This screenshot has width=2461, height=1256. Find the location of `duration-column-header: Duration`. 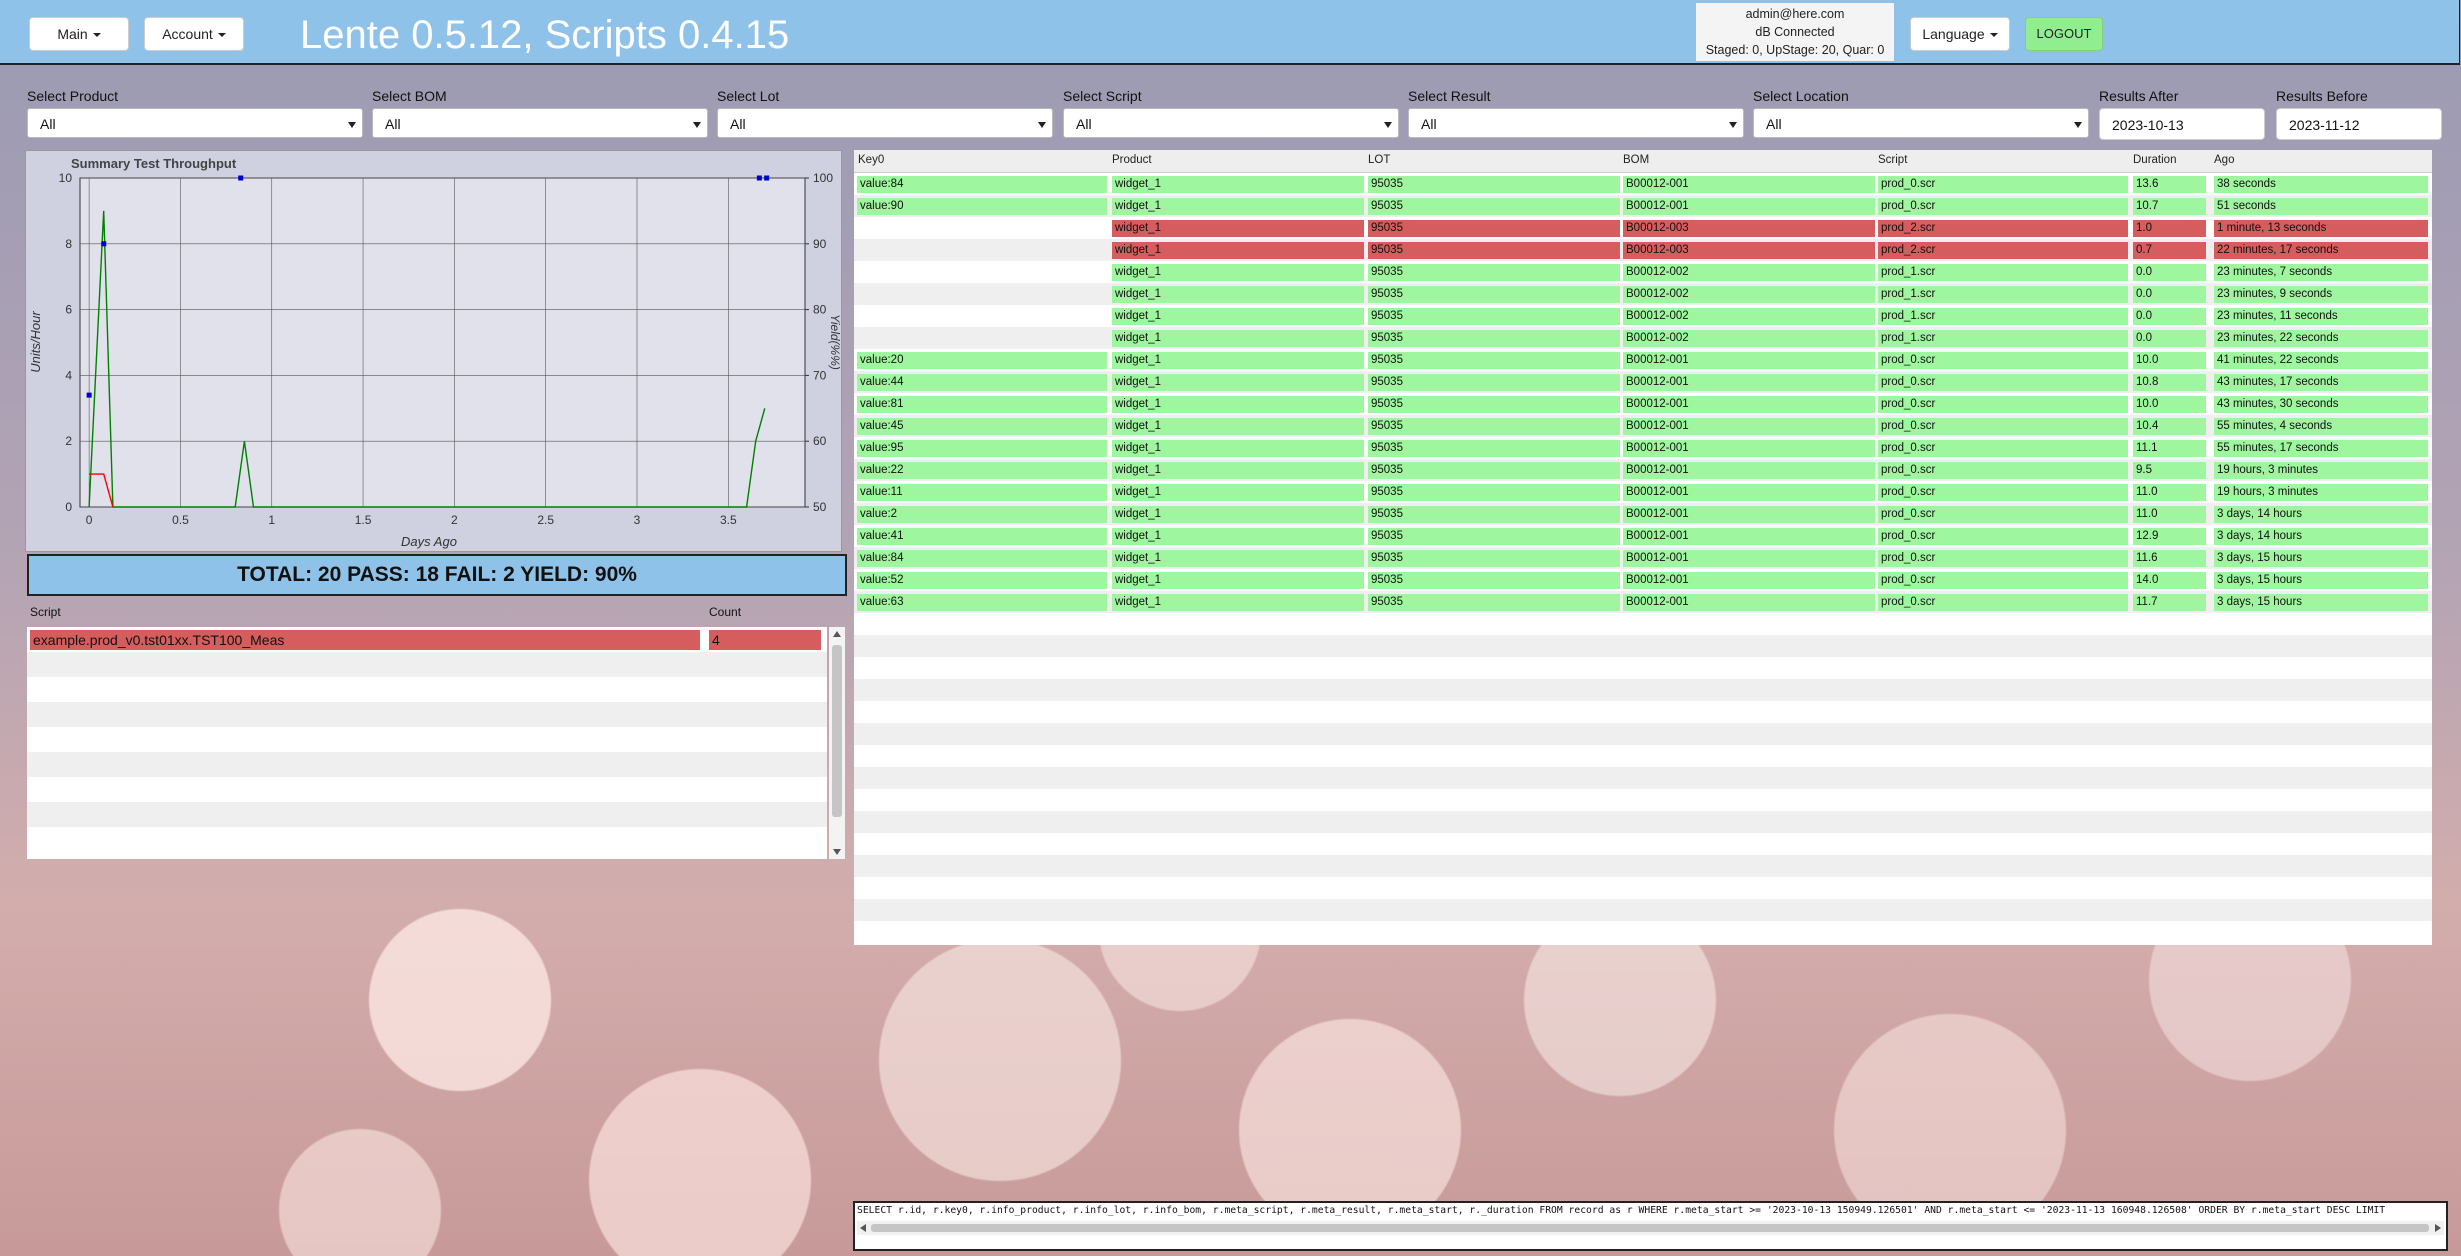

duration-column-header: Duration is located at coordinates (2154, 160).